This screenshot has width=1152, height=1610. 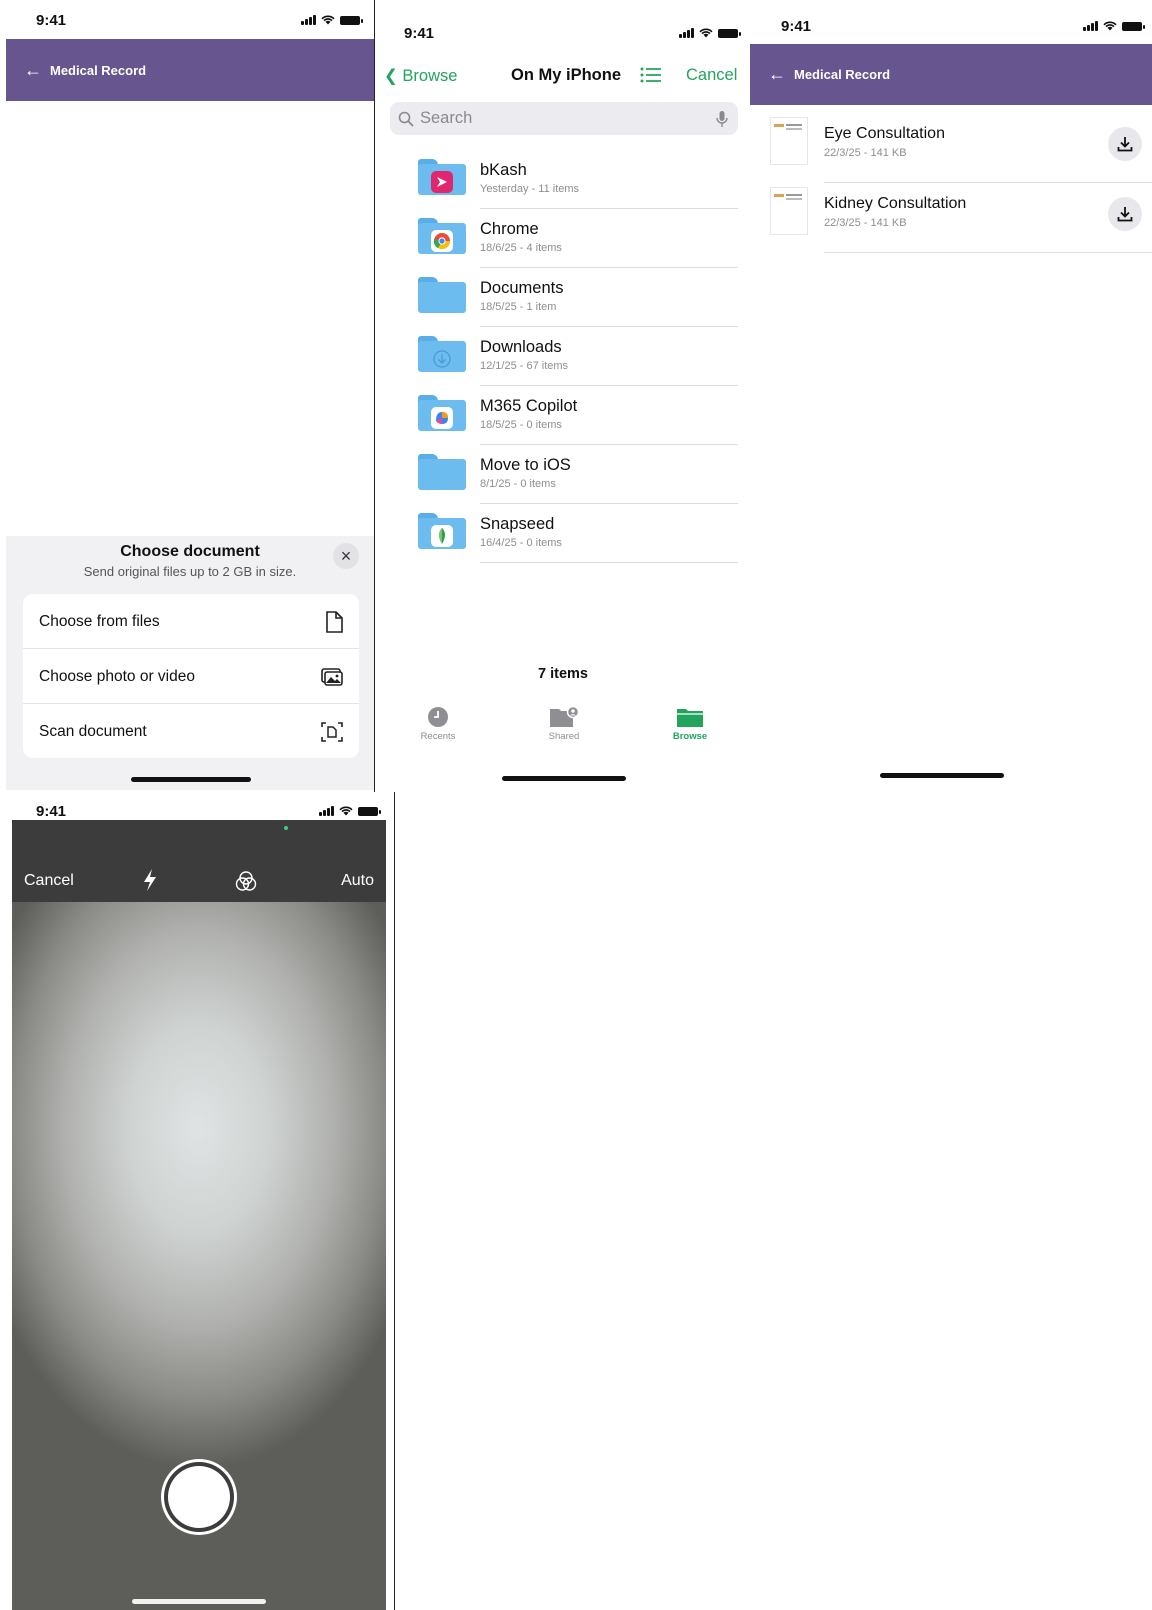 What do you see at coordinates (884, 133) in the screenshot?
I see `record-name: Eye Consultation` at bounding box center [884, 133].